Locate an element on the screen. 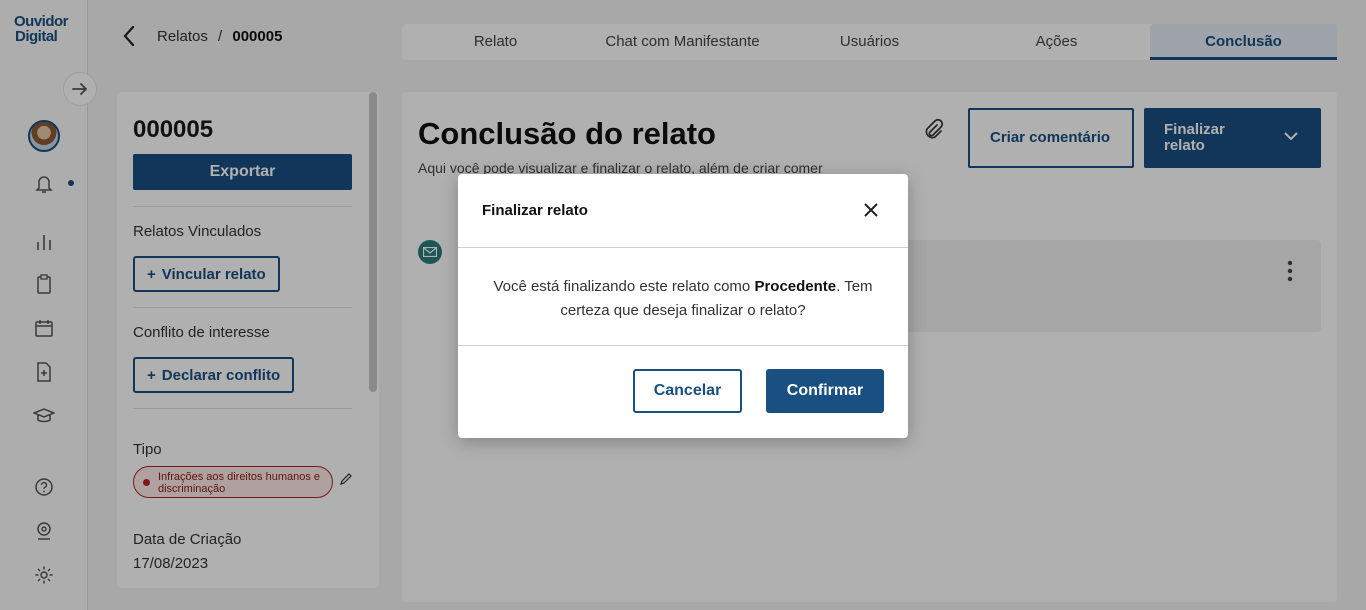 This screenshot has height=610, width=1366. modal-message-emphasis: Procedente is located at coordinates (795, 286).